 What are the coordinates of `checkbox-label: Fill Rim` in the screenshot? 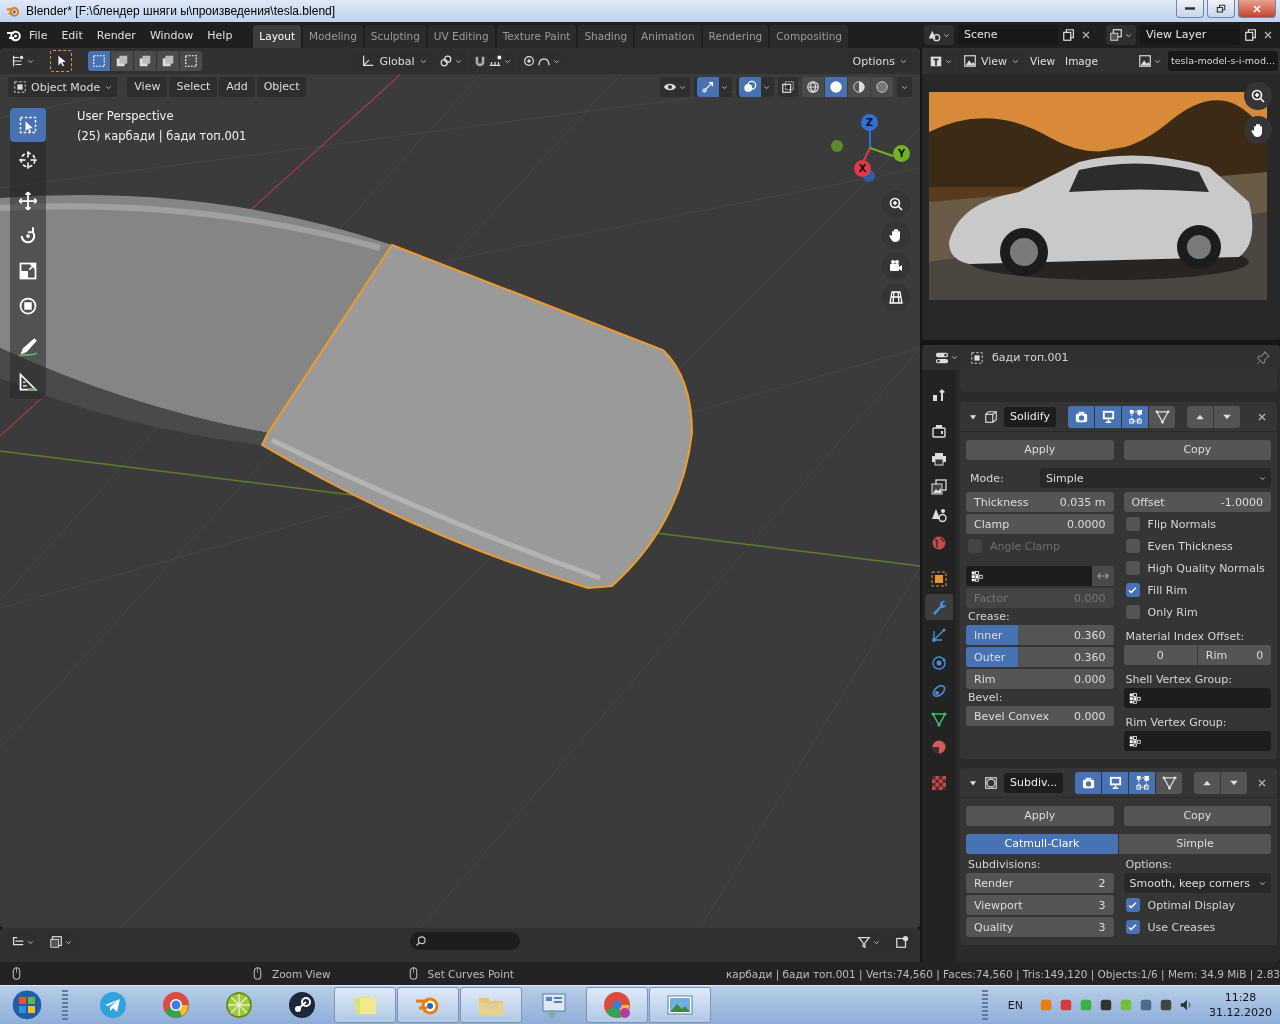 It's located at (1167, 590).